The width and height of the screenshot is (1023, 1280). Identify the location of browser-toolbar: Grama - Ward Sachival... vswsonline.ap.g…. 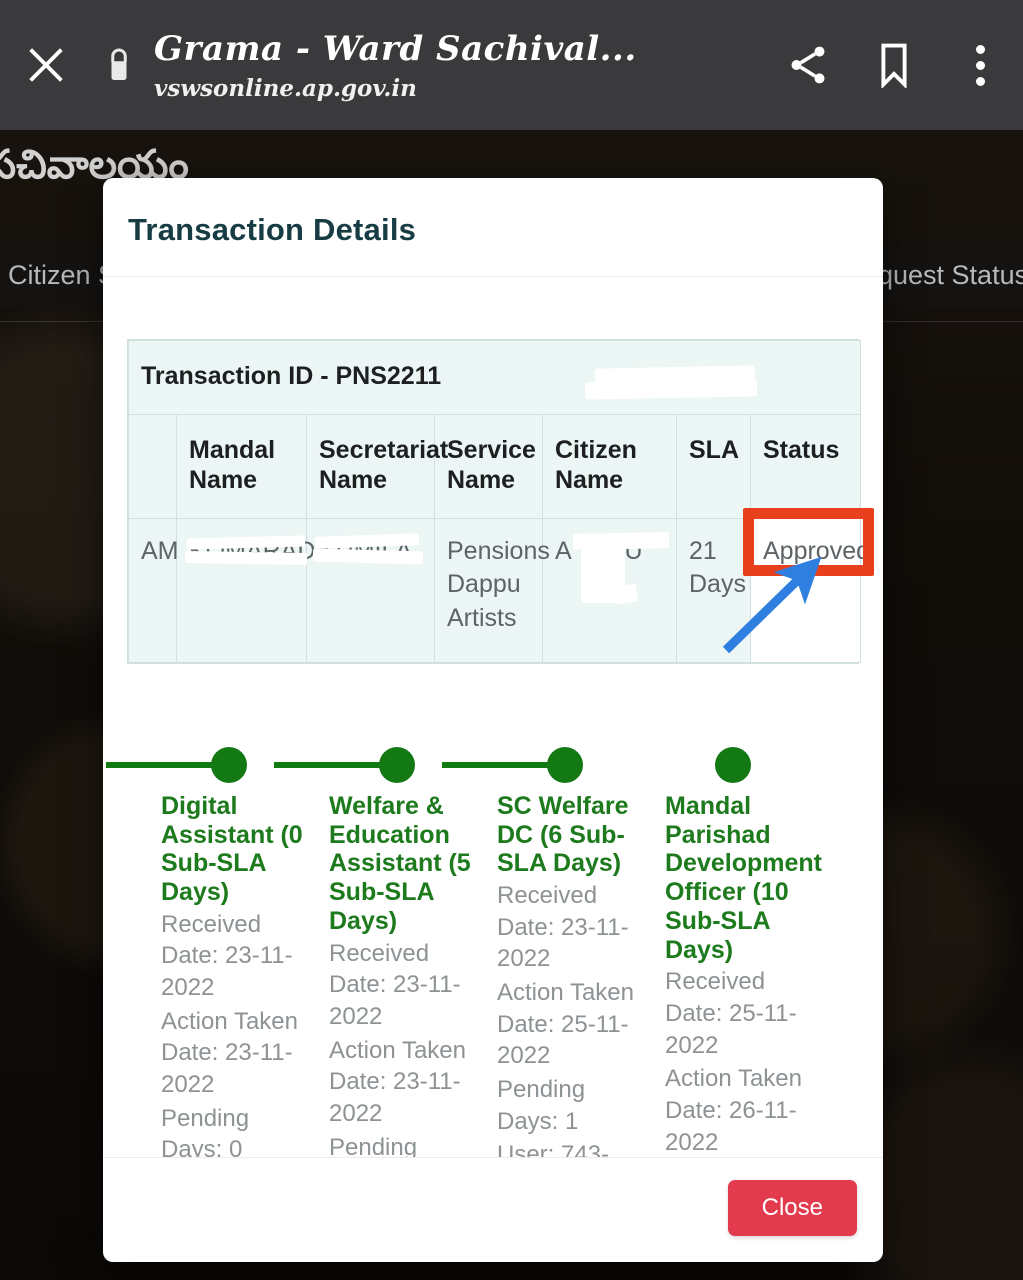
(511, 65).